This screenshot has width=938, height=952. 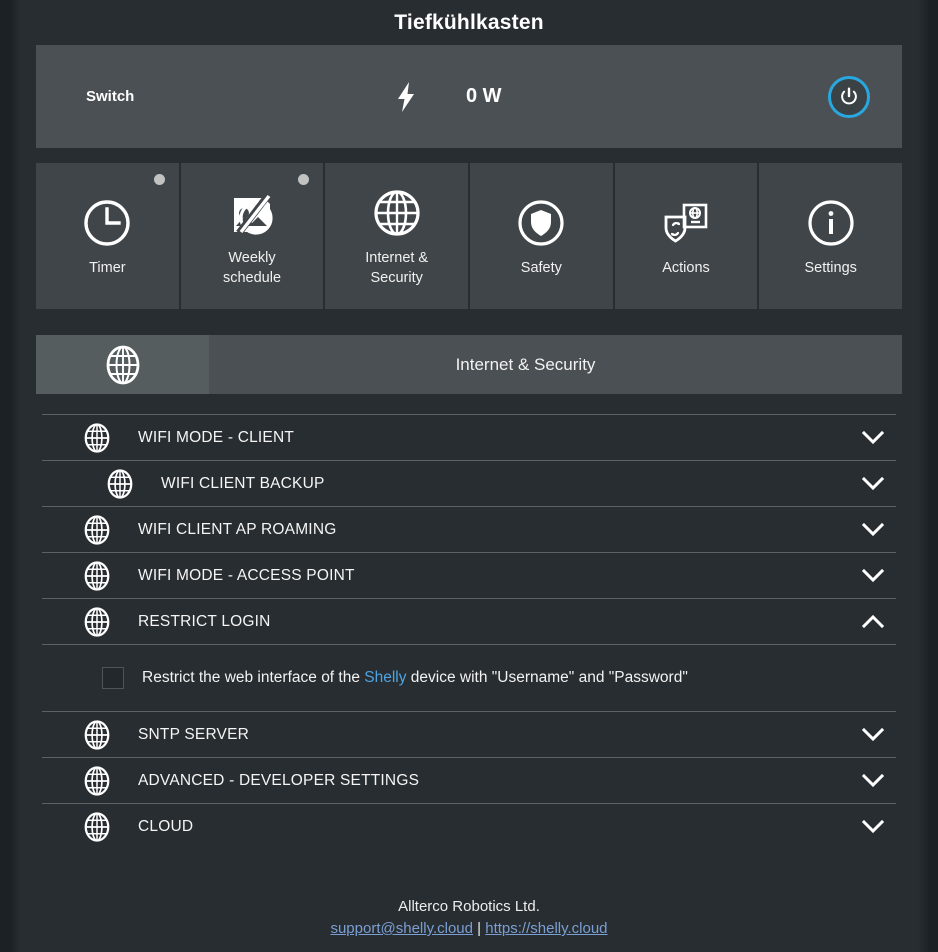 What do you see at coordinates (243, 483) in the screenshot?
I see `accordion-label: WIFI CLIENT BACKUP` at bounding box center [243, 483].